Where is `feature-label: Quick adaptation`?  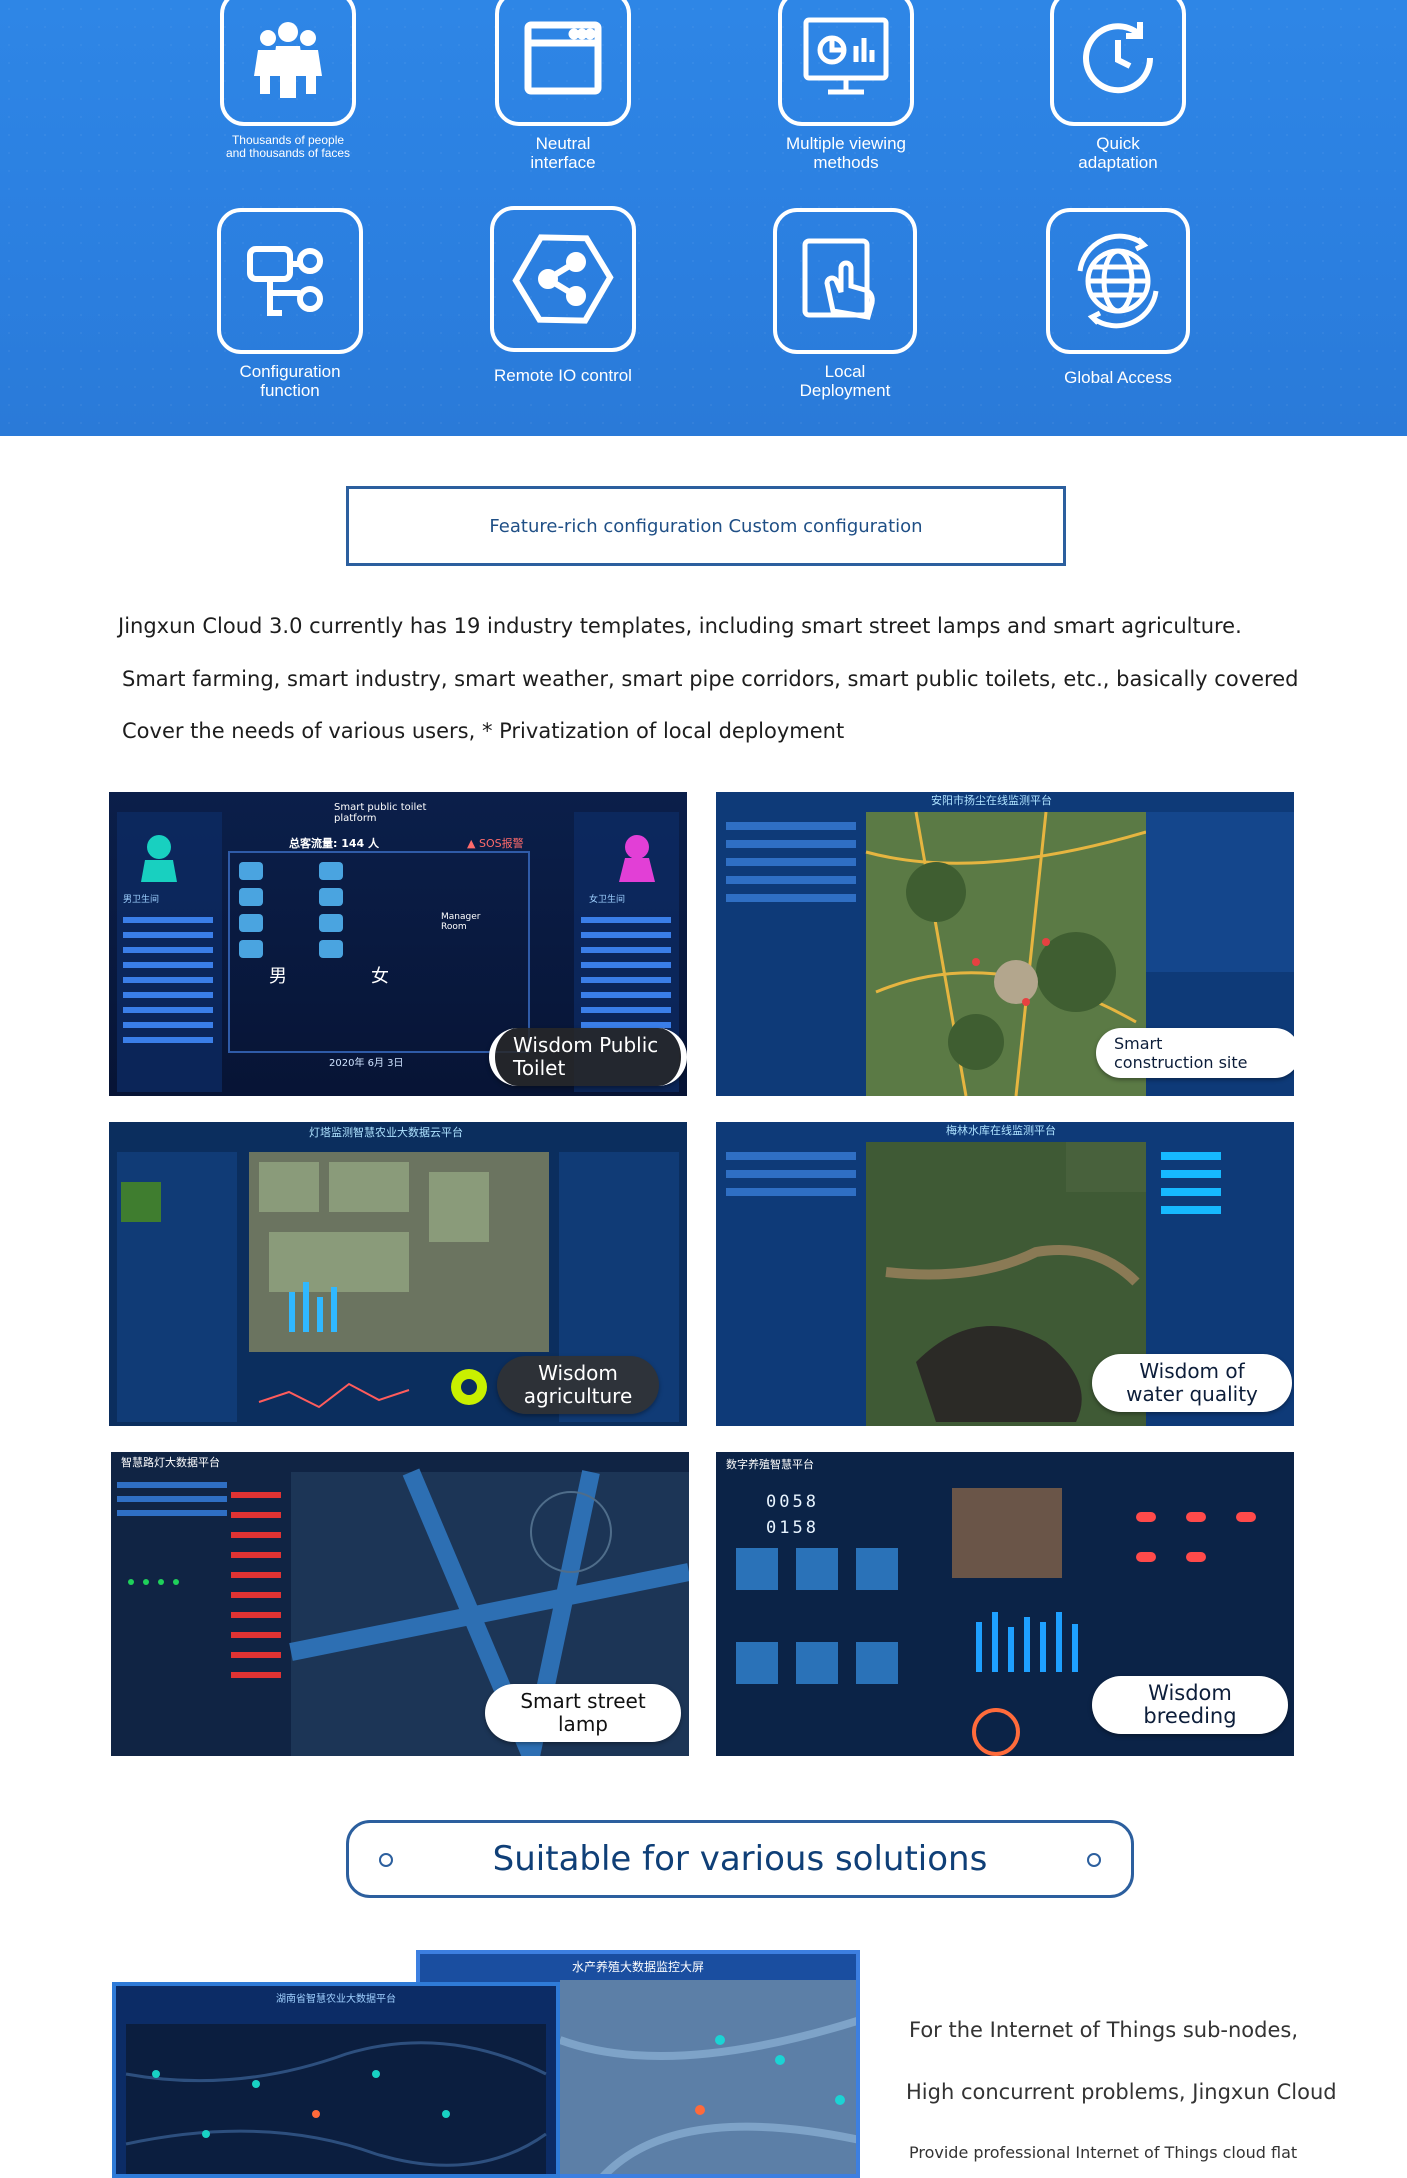 feature-label: Quick adaptation is located at coordinates (1118, 153).